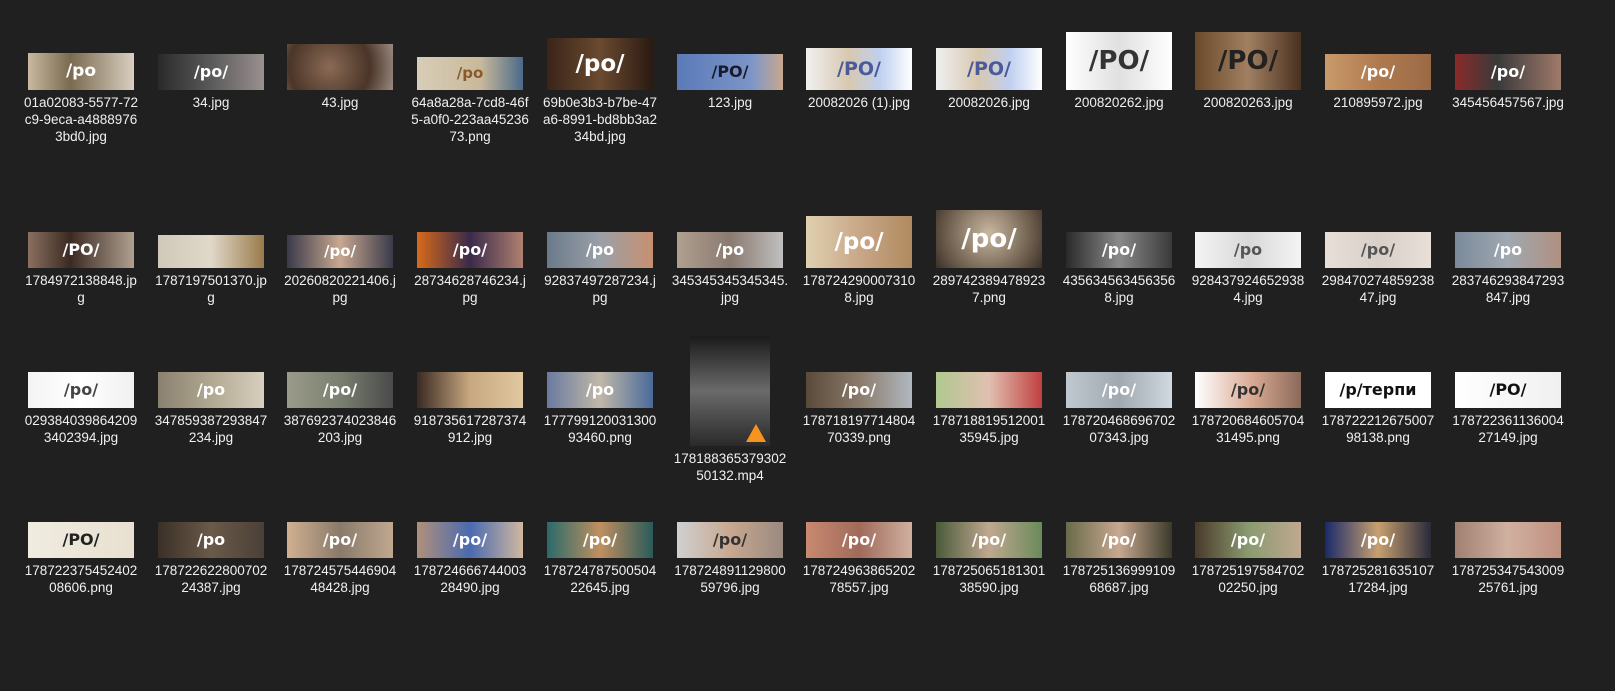 The height and width of the screenshot is (691, 1615). Describe the element at coordinates (1508, 429) in the screenshot. I see `file-name: 17872236113600427149.jpg` at that location.